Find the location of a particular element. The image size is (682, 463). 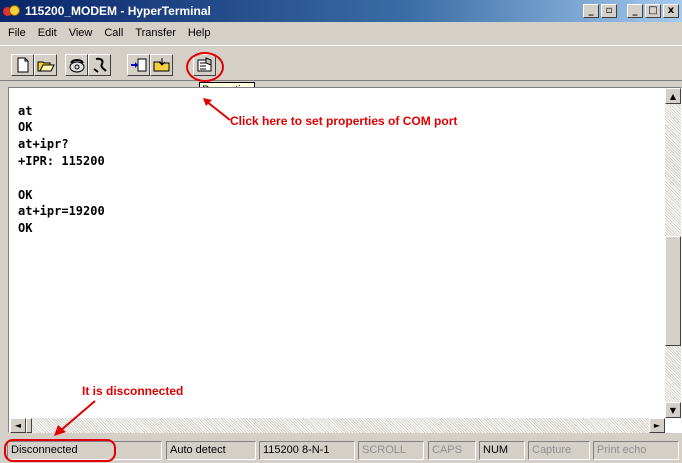

horizontal-scrollbar: ◄ ► is located at coordinates (337, 425).